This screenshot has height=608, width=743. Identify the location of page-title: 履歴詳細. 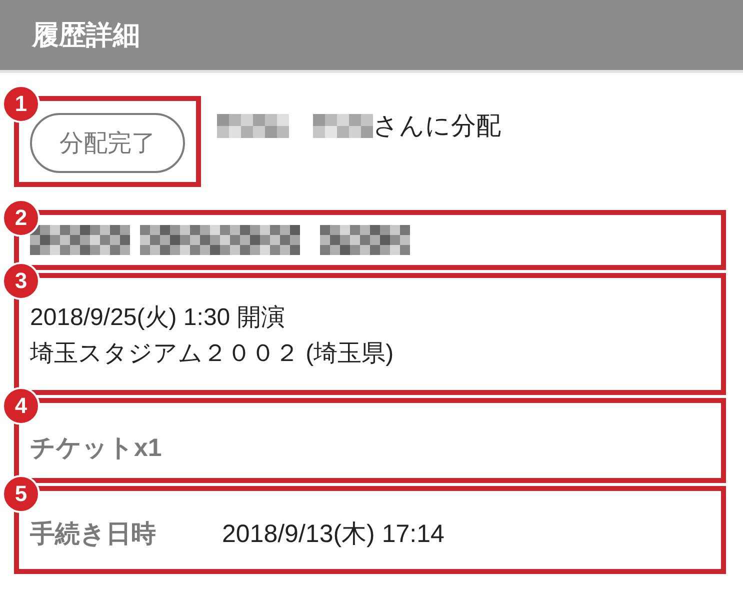
(86, 35).